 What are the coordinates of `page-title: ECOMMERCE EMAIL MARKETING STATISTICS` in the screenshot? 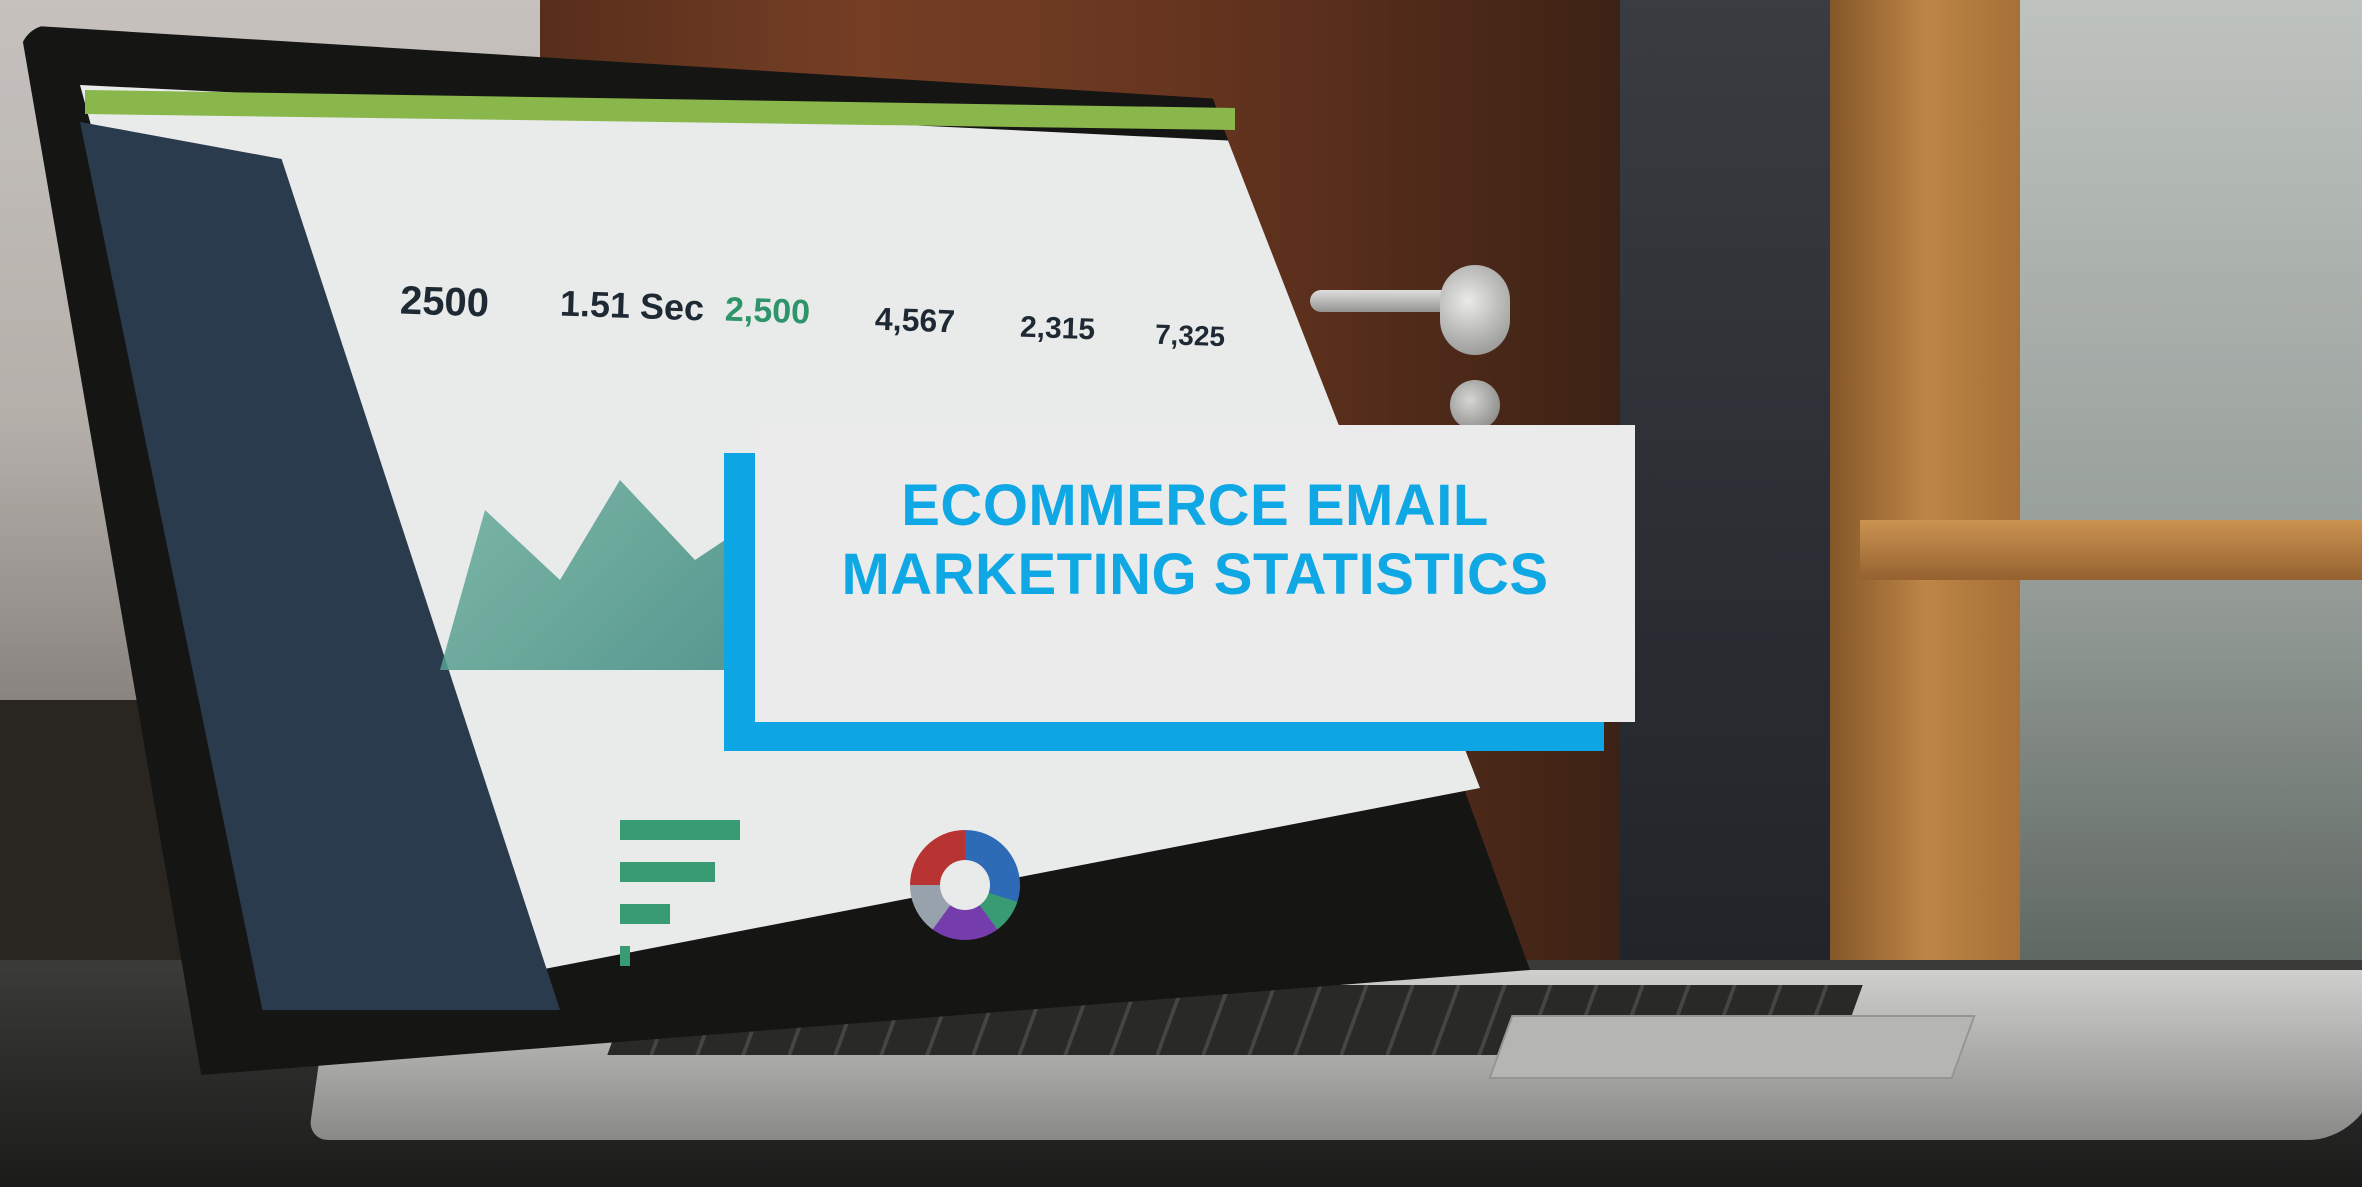 It's located at (1194, 540).